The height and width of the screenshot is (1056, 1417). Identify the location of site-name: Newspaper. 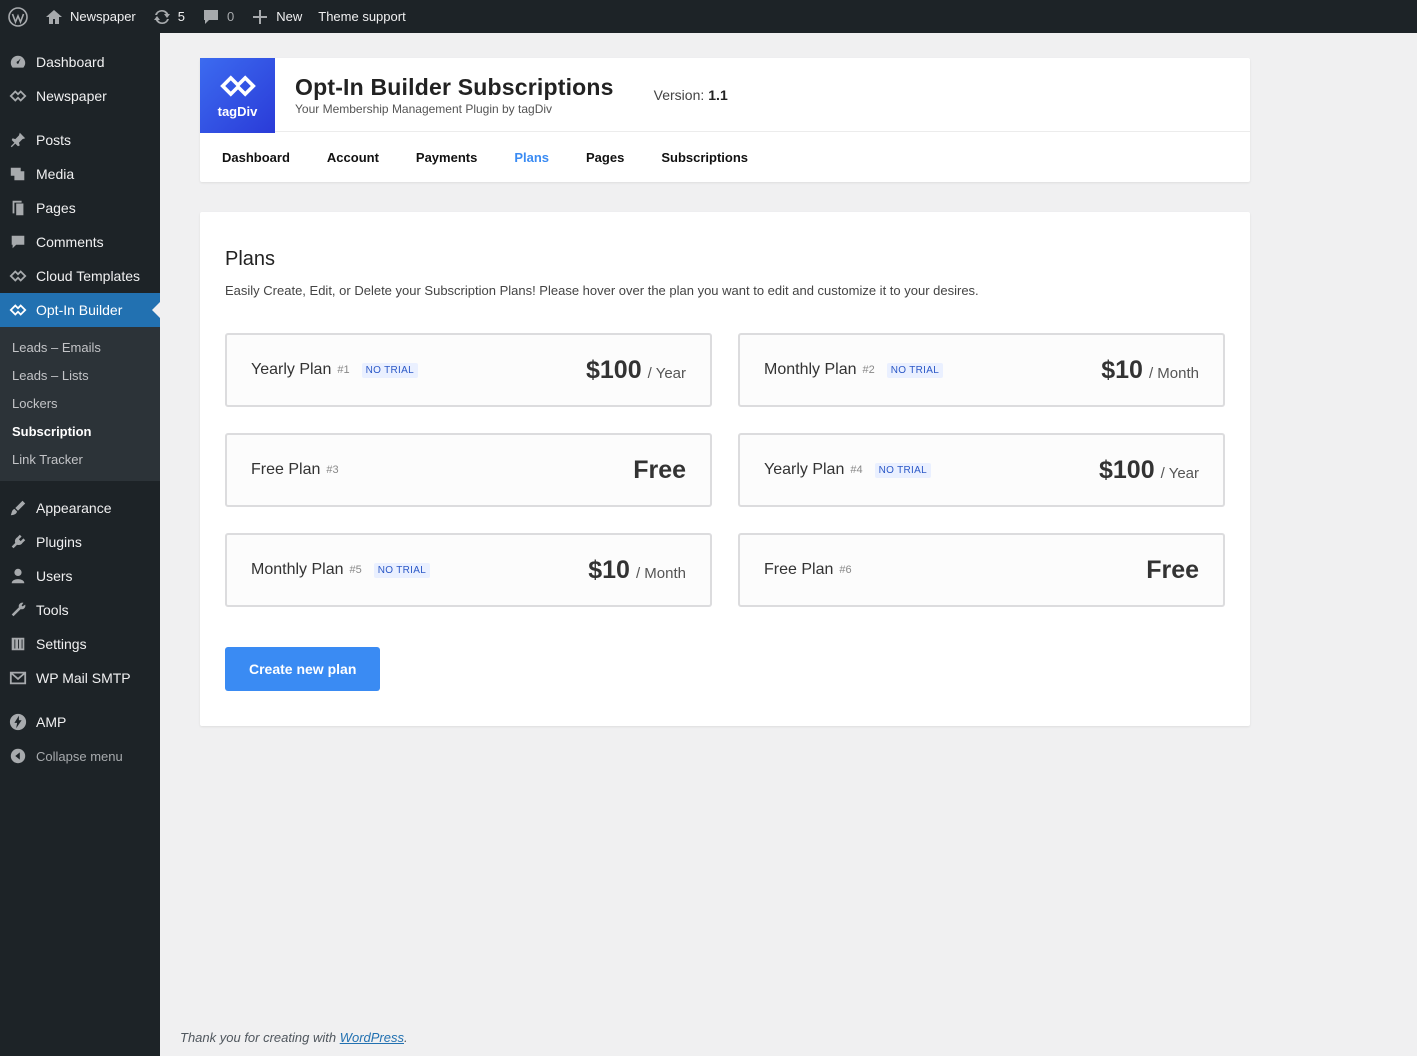
(103, 16).